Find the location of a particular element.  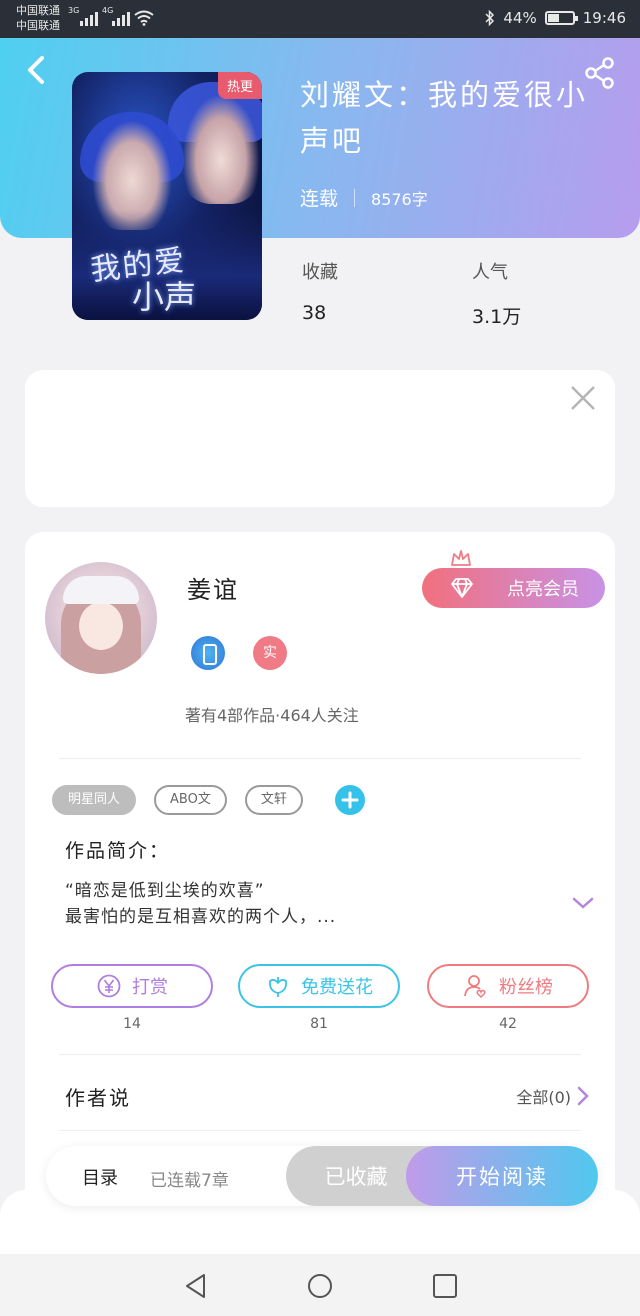

meta-divider is located at coordinates (355, 197).